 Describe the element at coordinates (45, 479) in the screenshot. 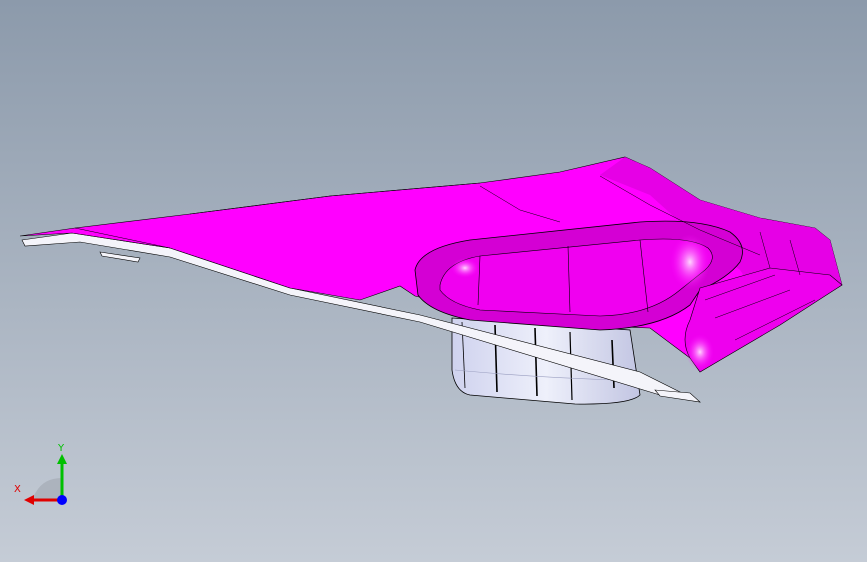

I see `triad-graphic` at that location.